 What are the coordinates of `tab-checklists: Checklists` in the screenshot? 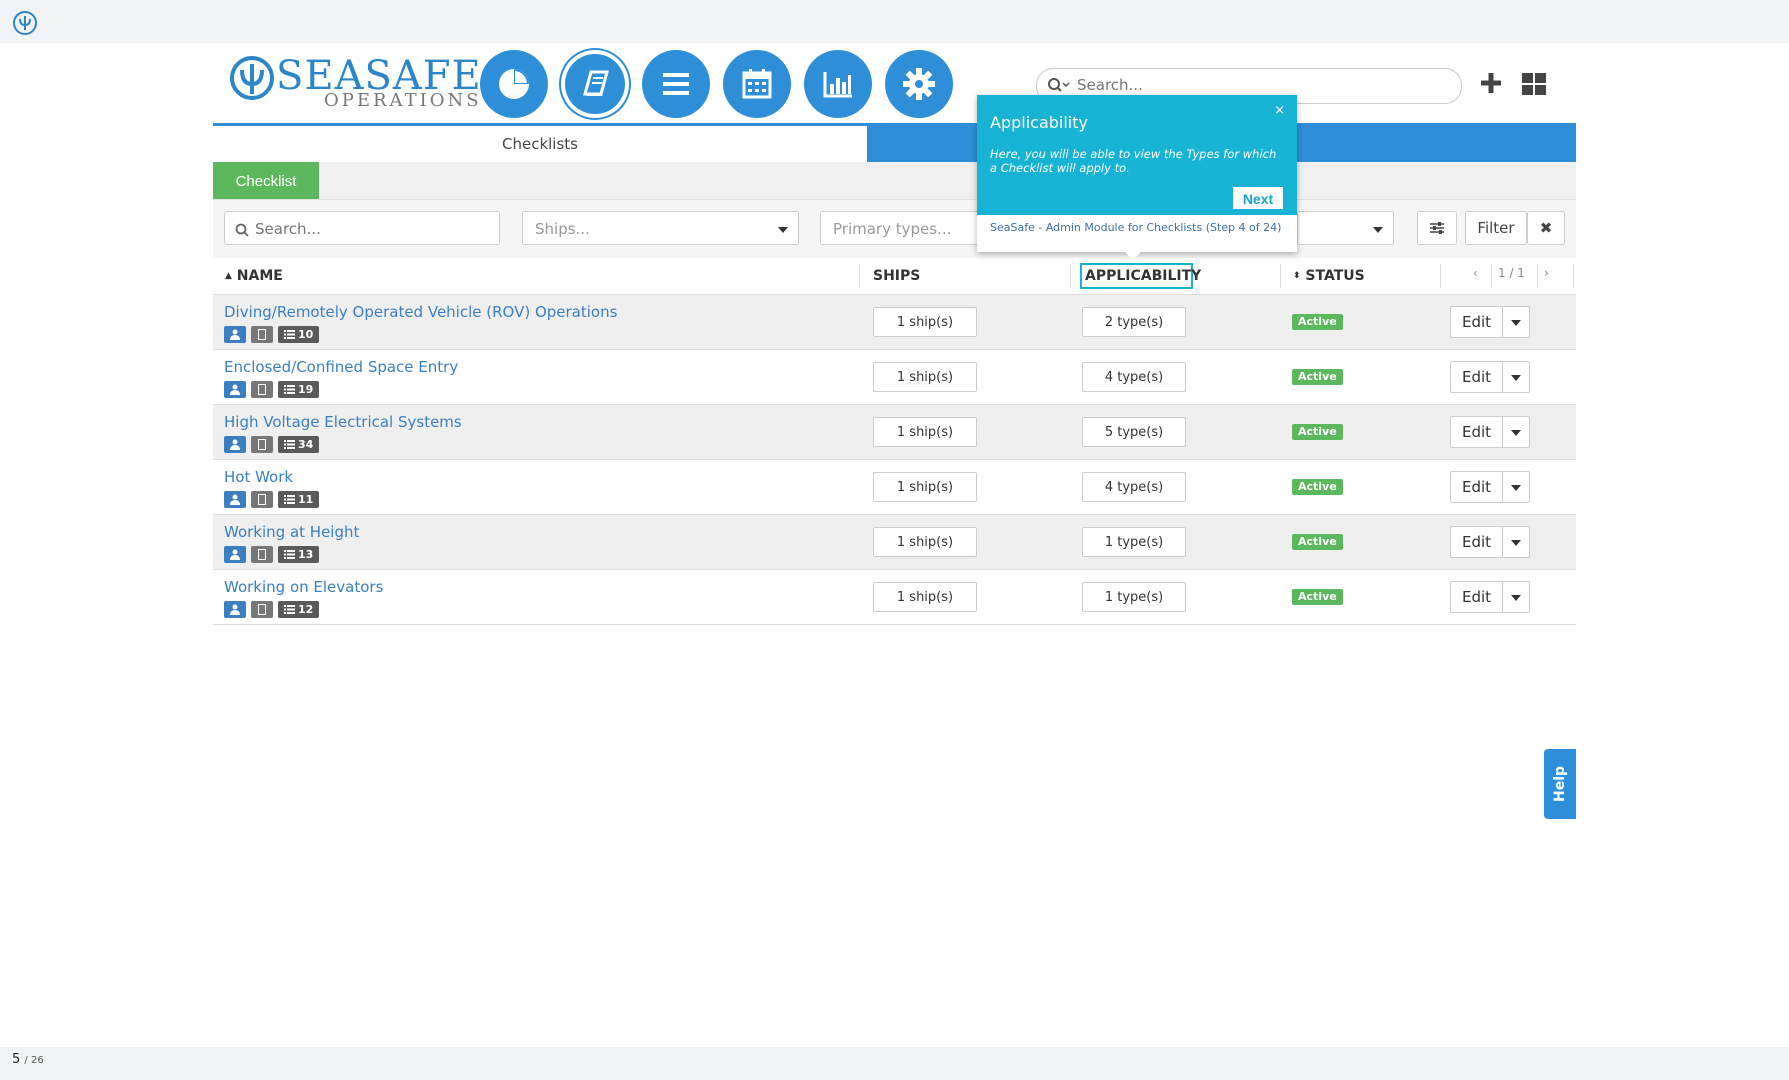 It's located at (540, 145).